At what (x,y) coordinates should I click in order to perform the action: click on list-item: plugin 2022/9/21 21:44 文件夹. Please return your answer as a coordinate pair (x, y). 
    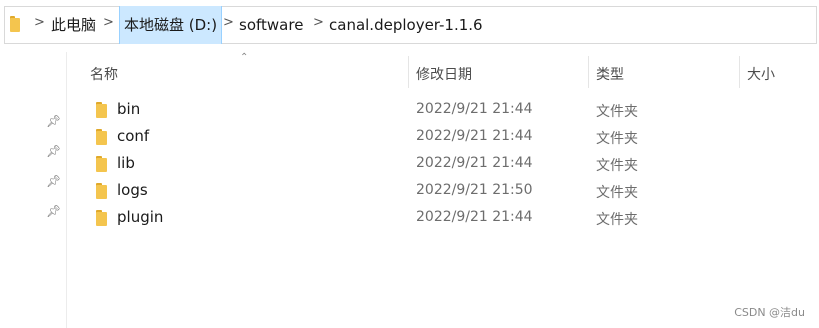
    Looking at the image, I should click on (442, 218).